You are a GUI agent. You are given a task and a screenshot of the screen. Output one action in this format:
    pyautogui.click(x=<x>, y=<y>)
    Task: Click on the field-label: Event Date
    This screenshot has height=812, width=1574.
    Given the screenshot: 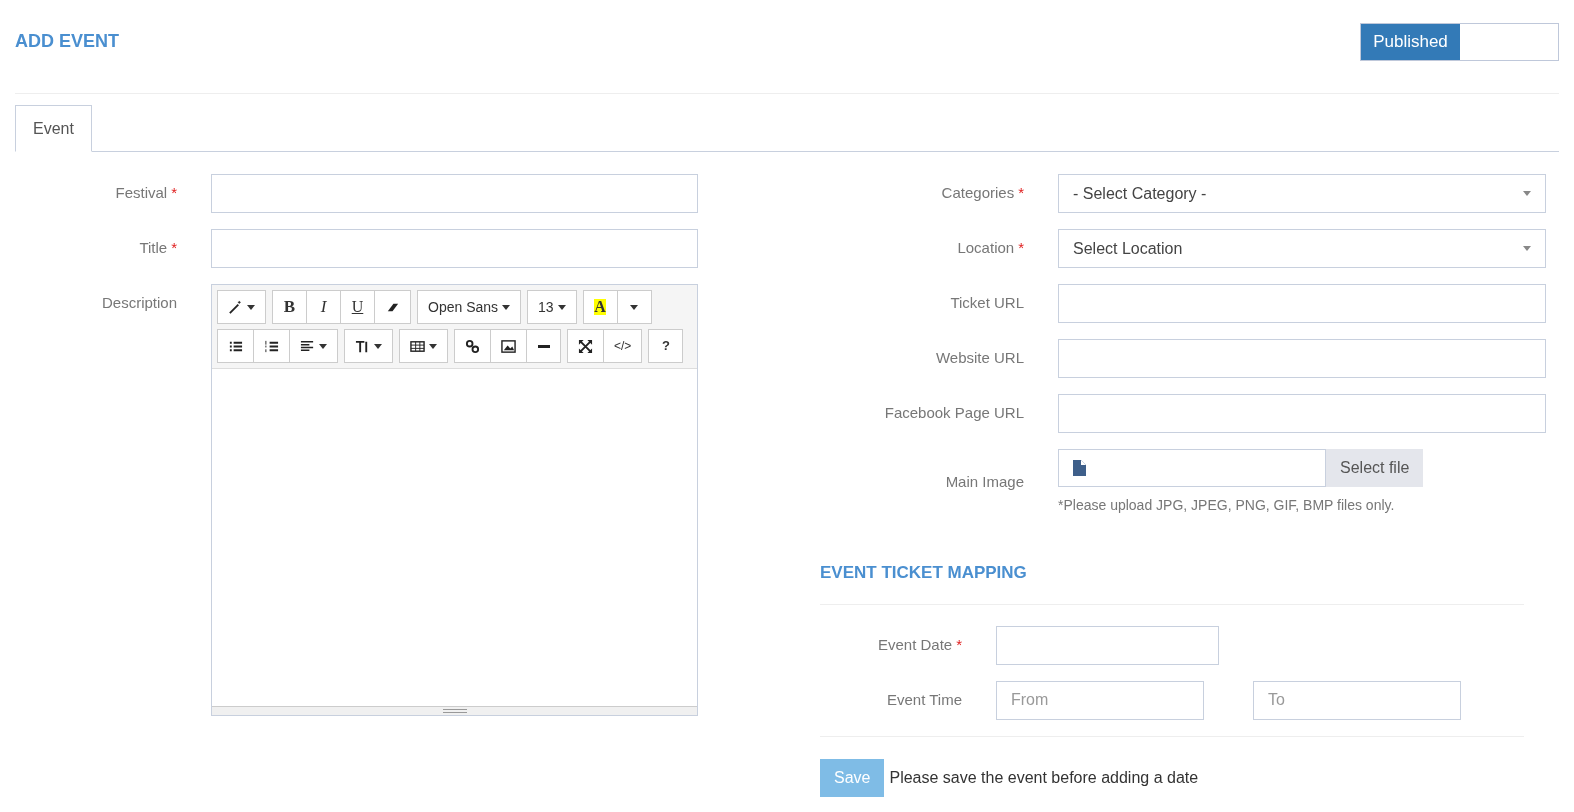 What is the action you would take?
    pyautogui.click(x=915, y=644)
    